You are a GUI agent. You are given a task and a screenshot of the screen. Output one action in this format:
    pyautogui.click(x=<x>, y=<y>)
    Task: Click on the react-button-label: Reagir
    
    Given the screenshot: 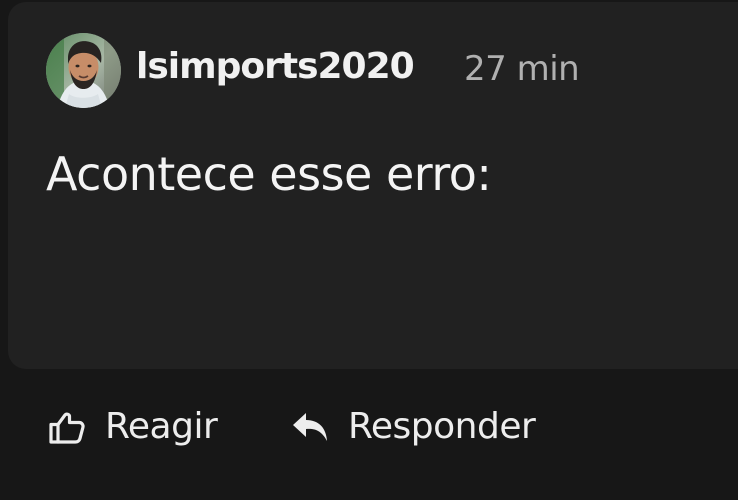 What is the action you would take?
    pyautogui.click(x=161, y=426)
    